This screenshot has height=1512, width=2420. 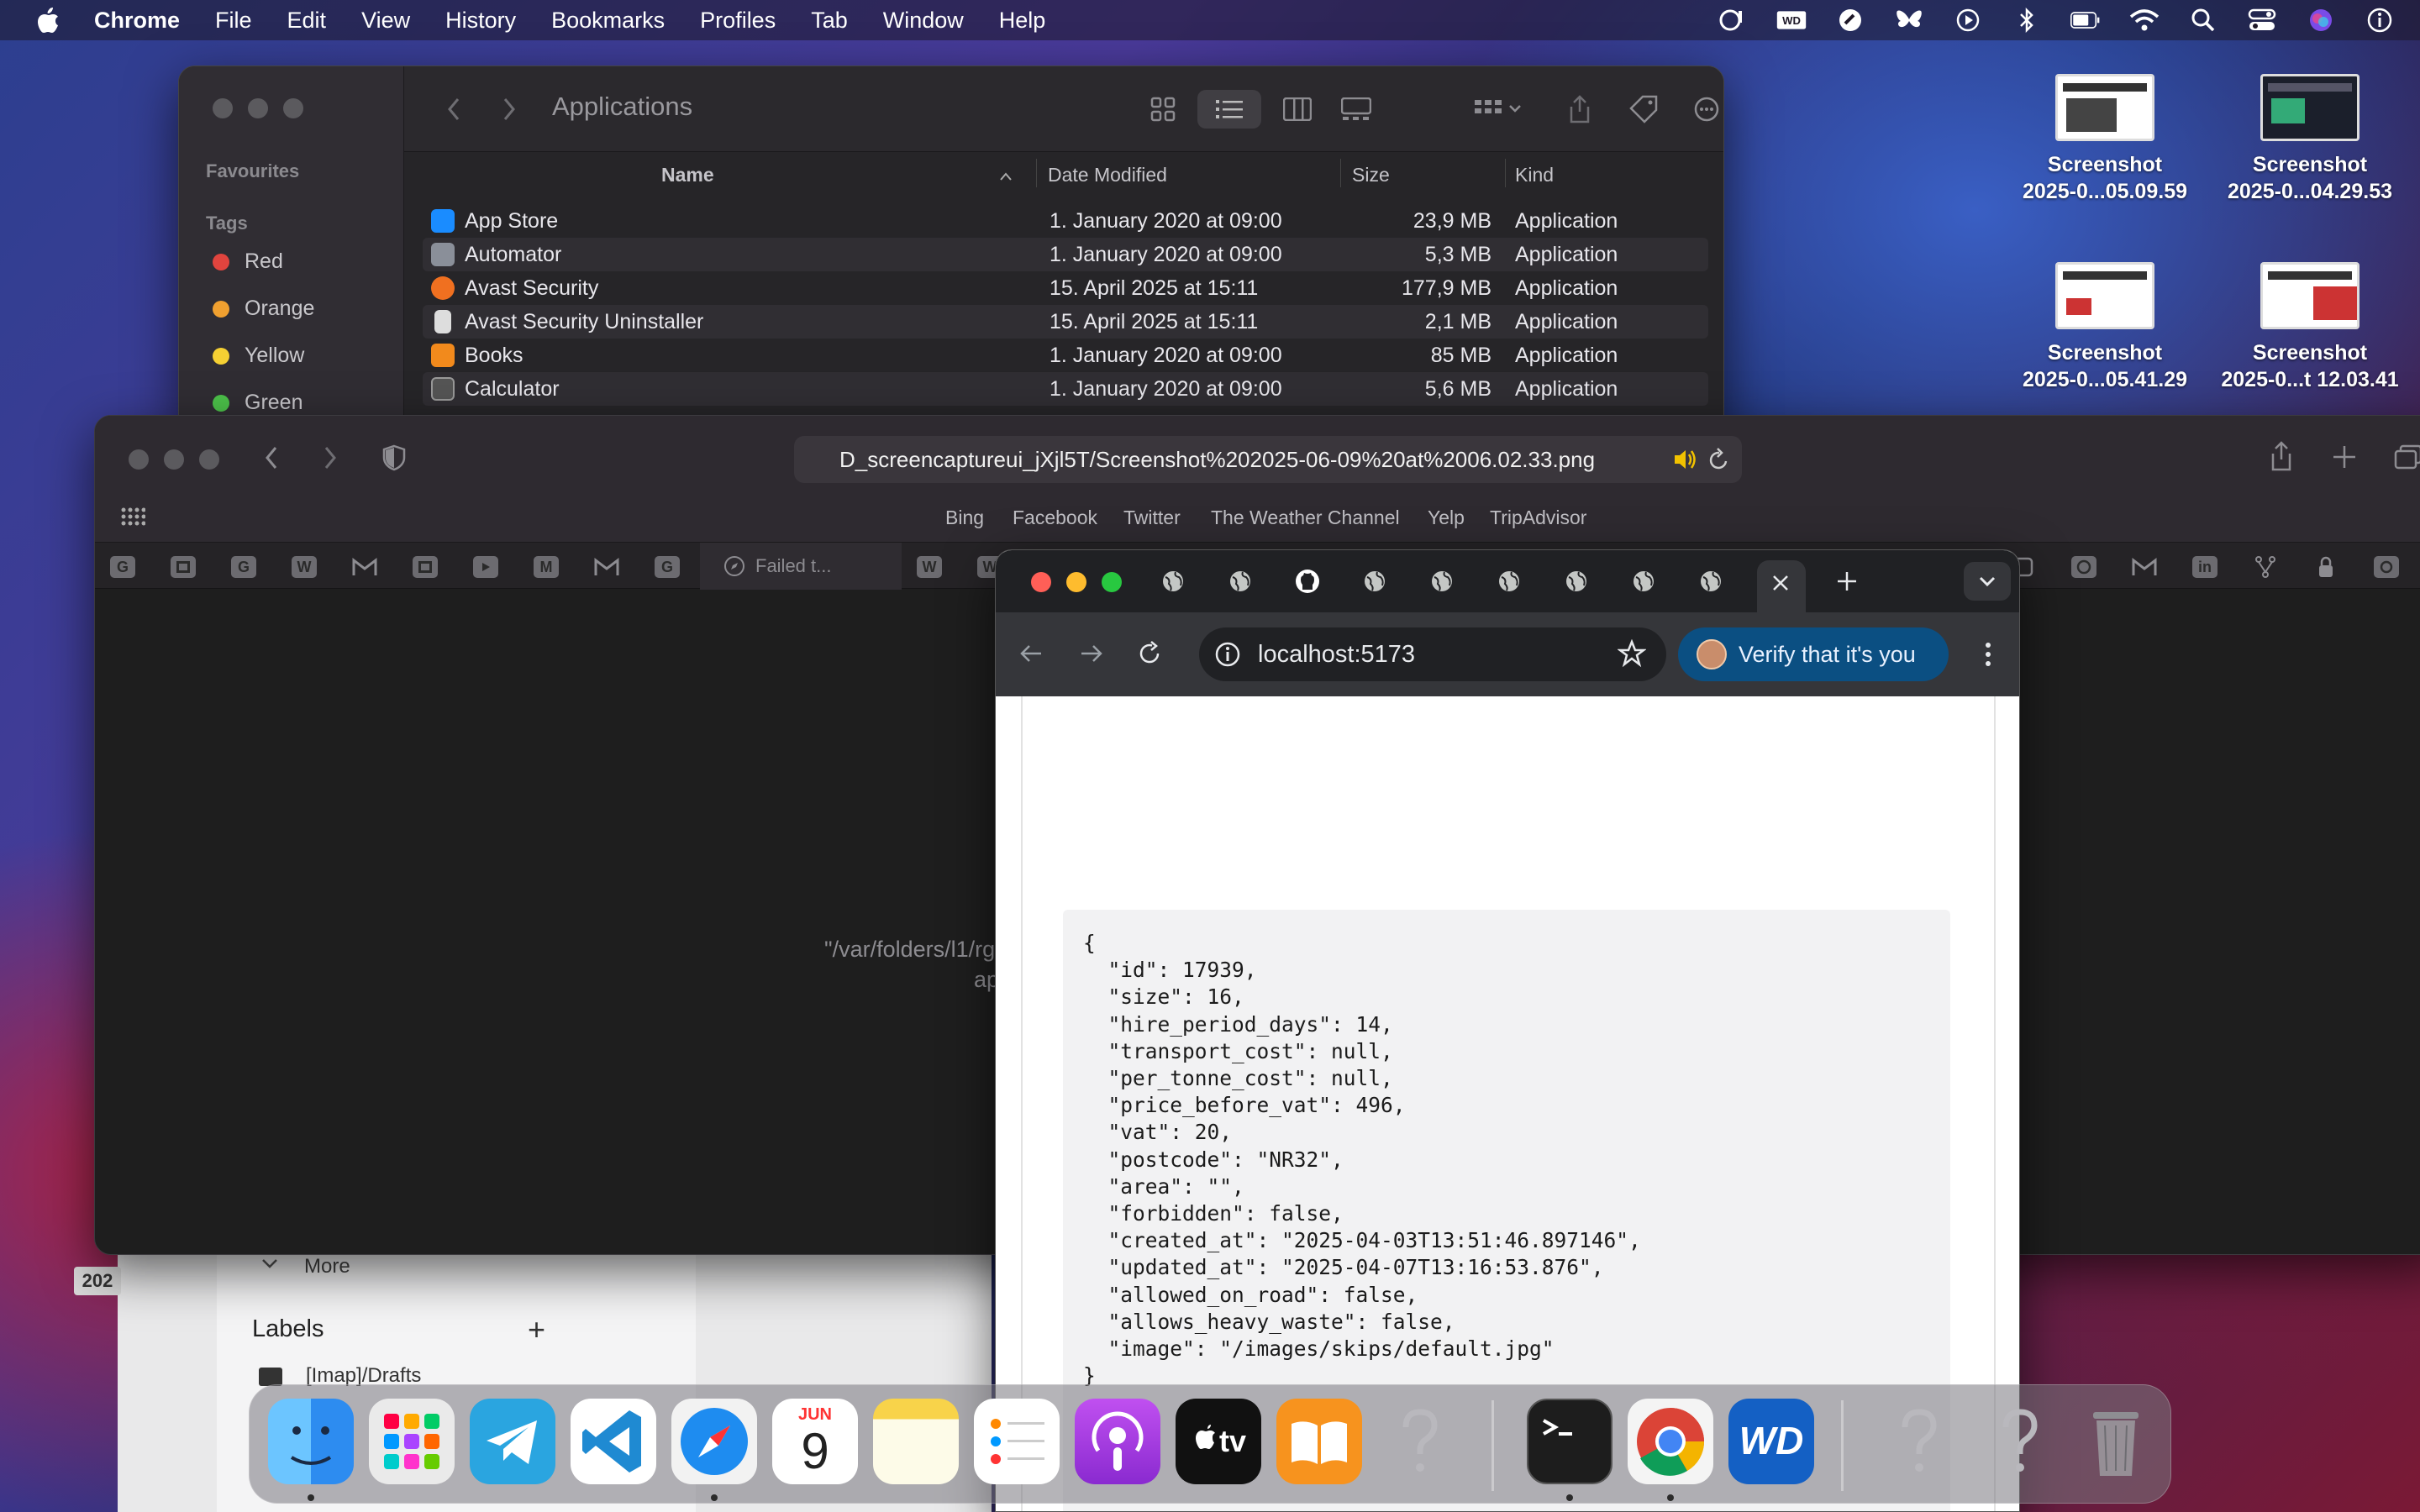 I want to click on battery-icon, so click(x=2086, y=20).